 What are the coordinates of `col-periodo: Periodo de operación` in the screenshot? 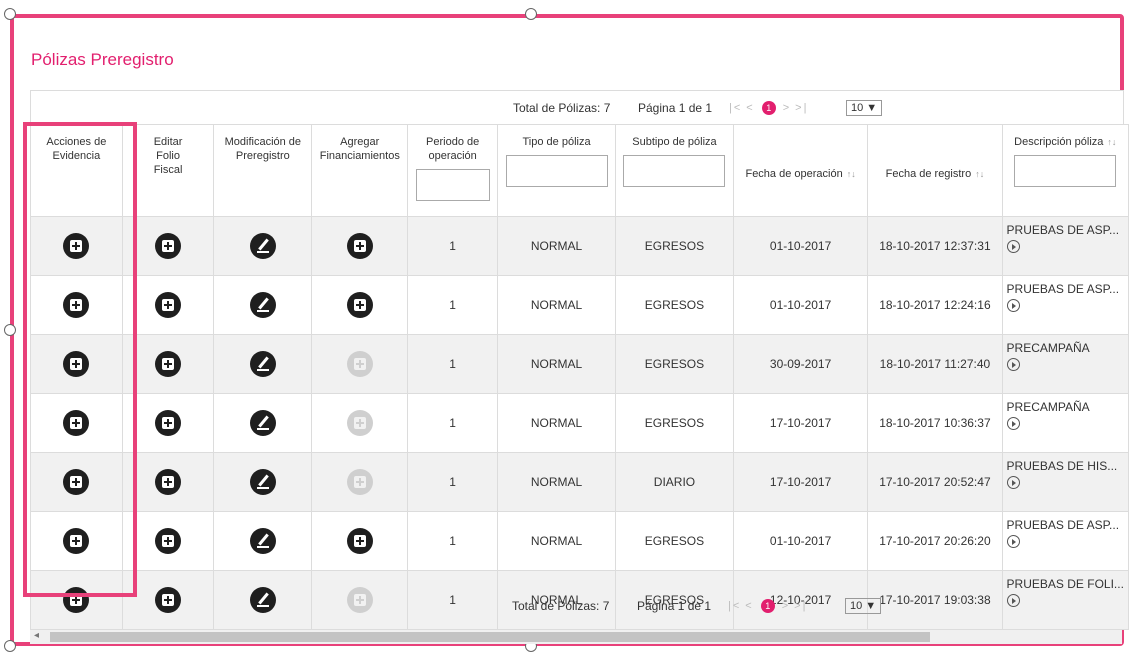 It's located at (453, 170).